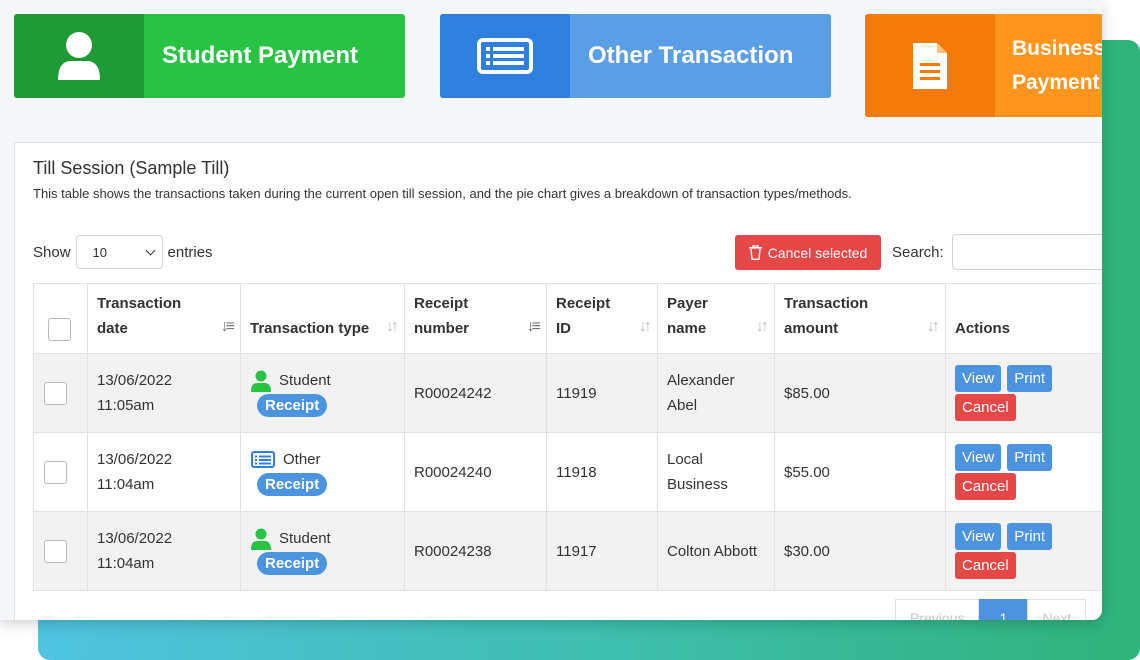 The image size is (1140, 660). I want to click on payer-line2: Business, so click(697, 484).